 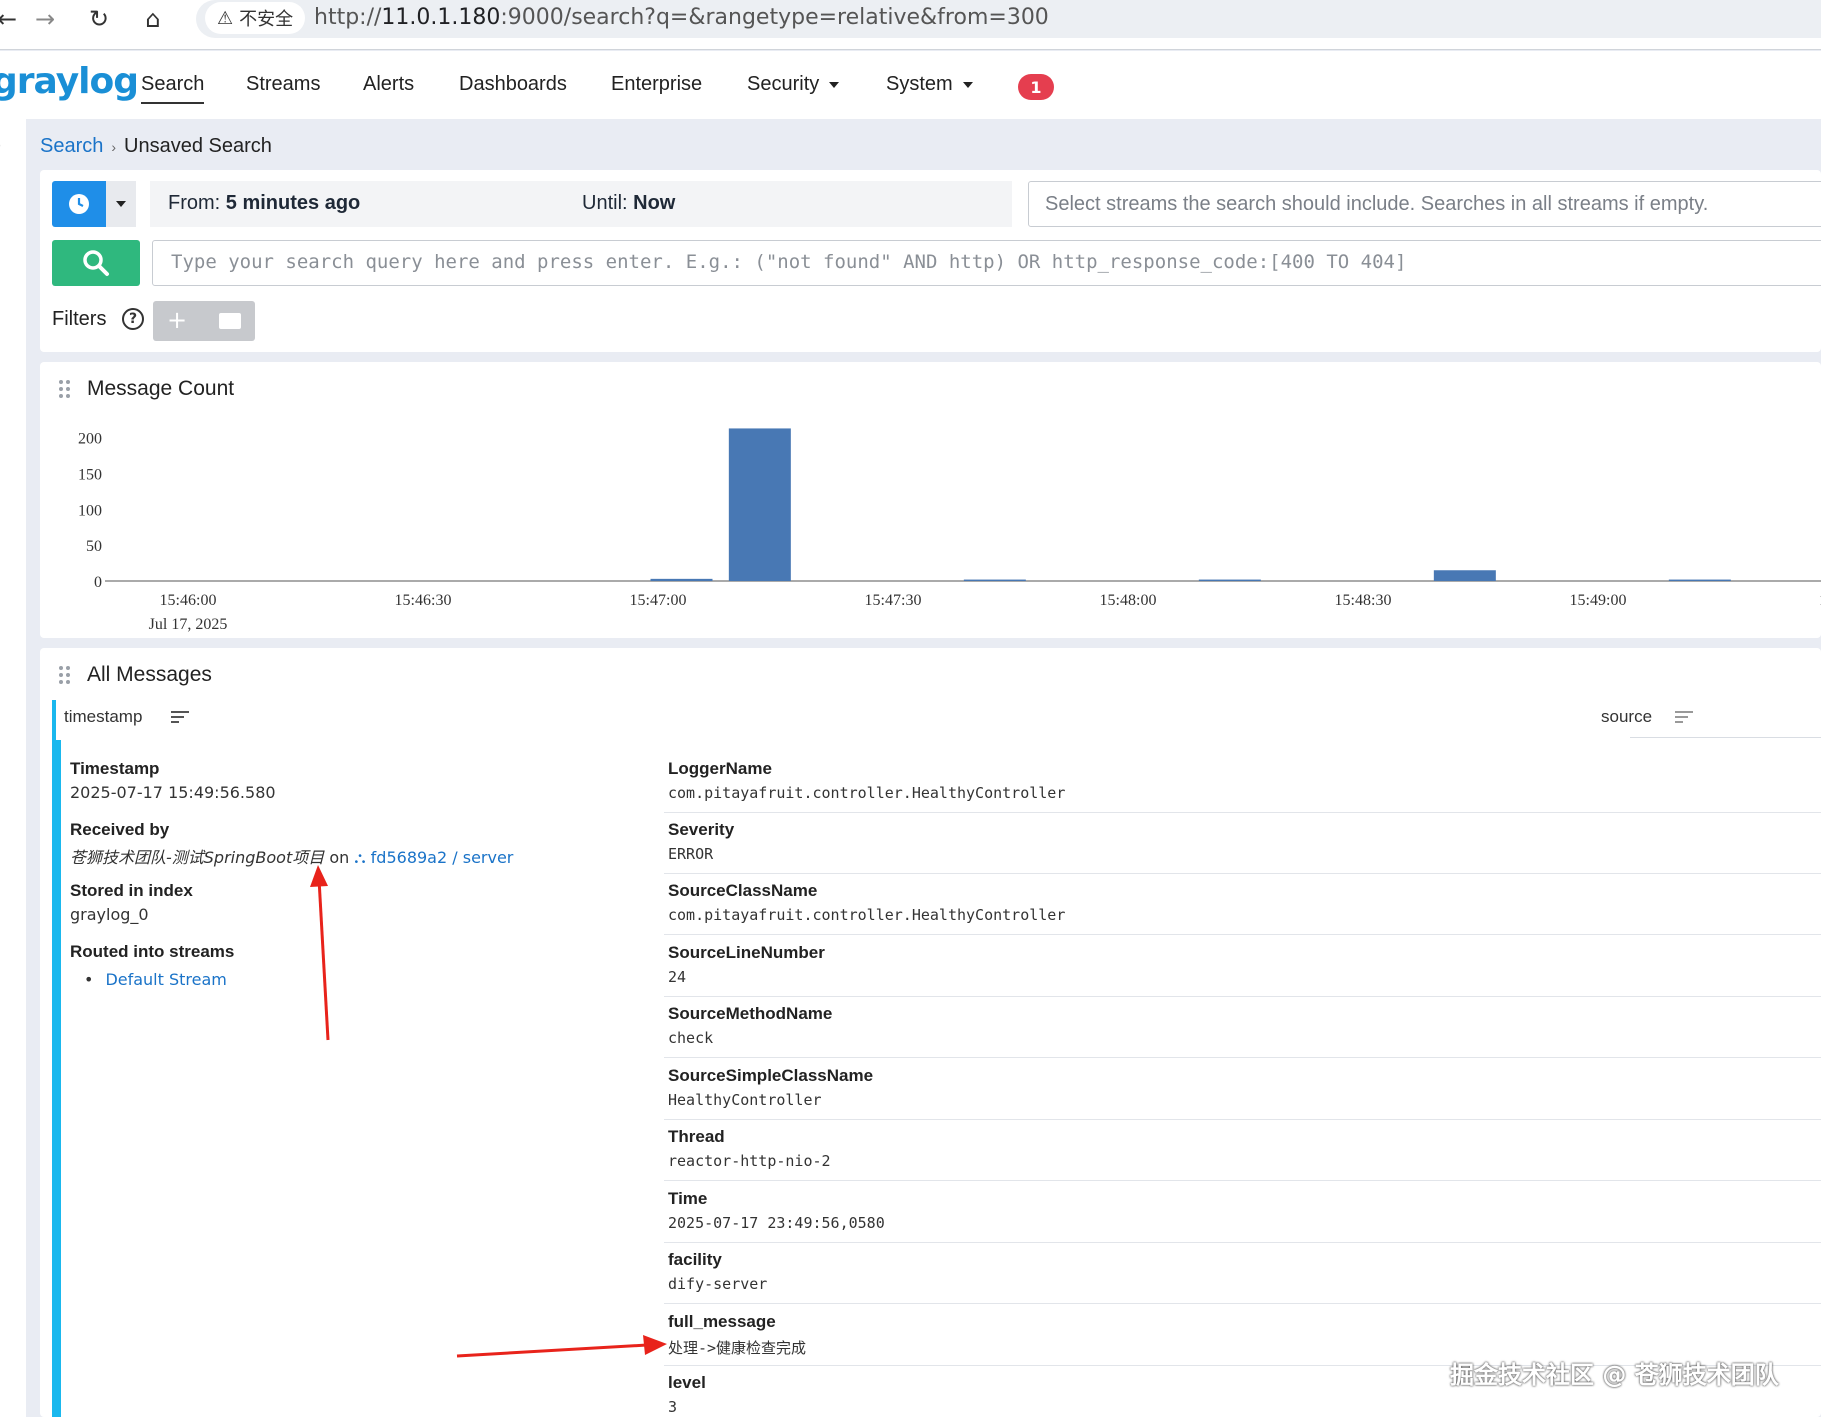 What do you see at coordinates (109, 914) in the screenshot?
I see `field-value-stored-index: graylog_0` at bounding box center [109, 914].